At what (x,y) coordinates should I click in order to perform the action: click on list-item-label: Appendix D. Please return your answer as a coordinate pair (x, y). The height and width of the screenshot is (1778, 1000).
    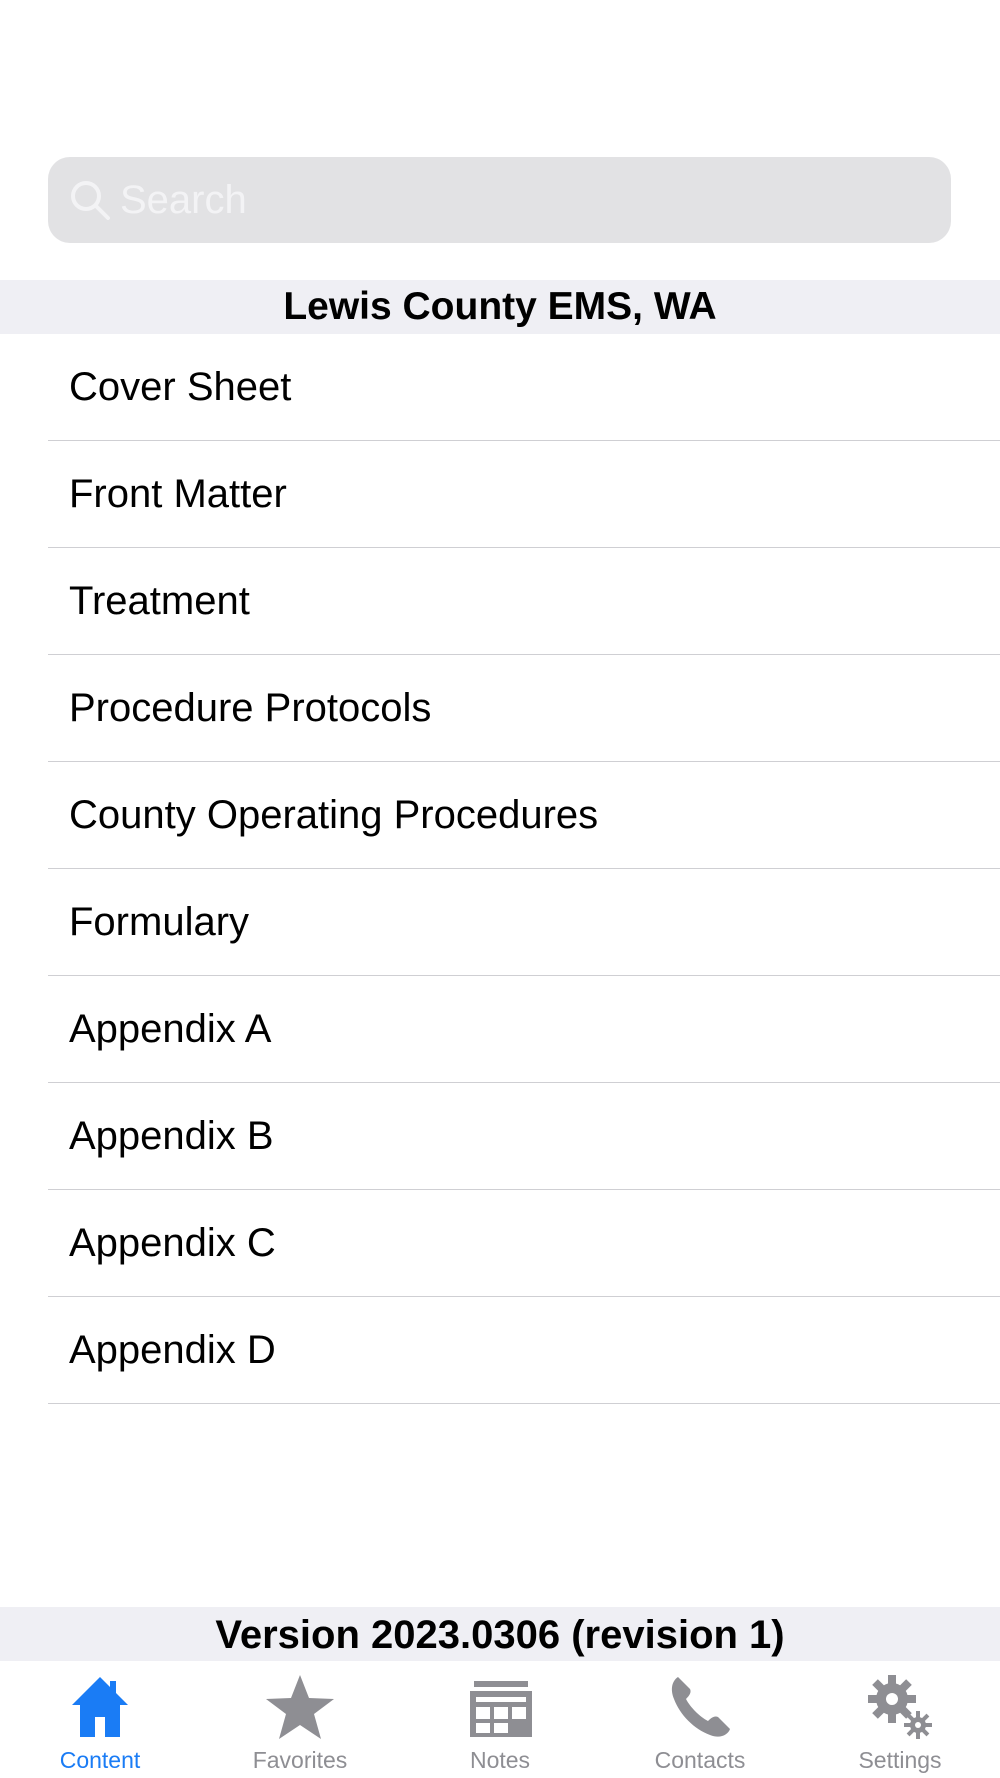
    Looking at the image, I should click on (172, 1350).